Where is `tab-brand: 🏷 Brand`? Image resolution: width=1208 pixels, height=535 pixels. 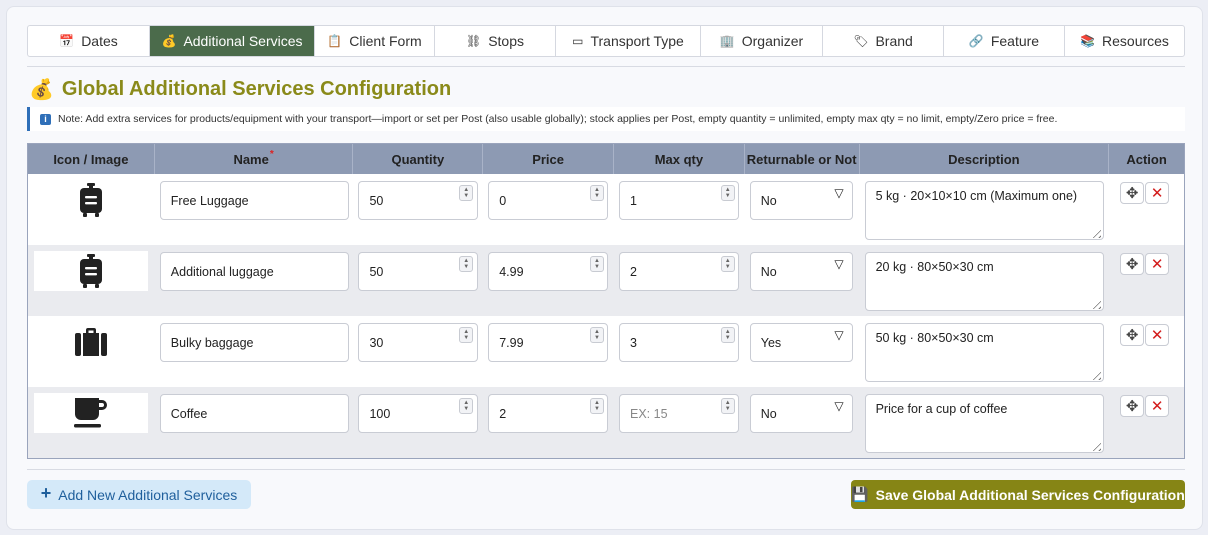
tab-brand: 🏷 Brand is located at coordinates (883, 41).